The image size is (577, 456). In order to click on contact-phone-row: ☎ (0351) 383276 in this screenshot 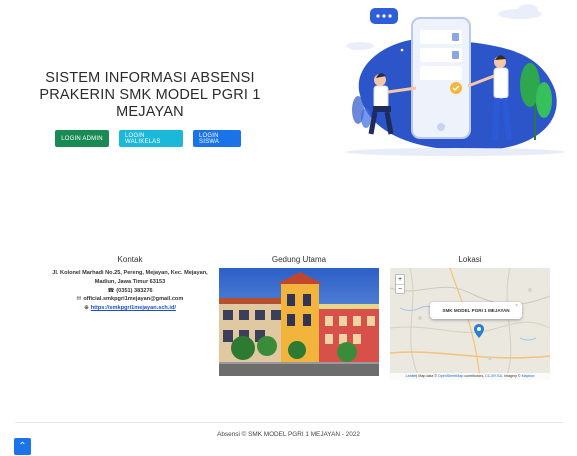, I will do `click(130, 291)`.